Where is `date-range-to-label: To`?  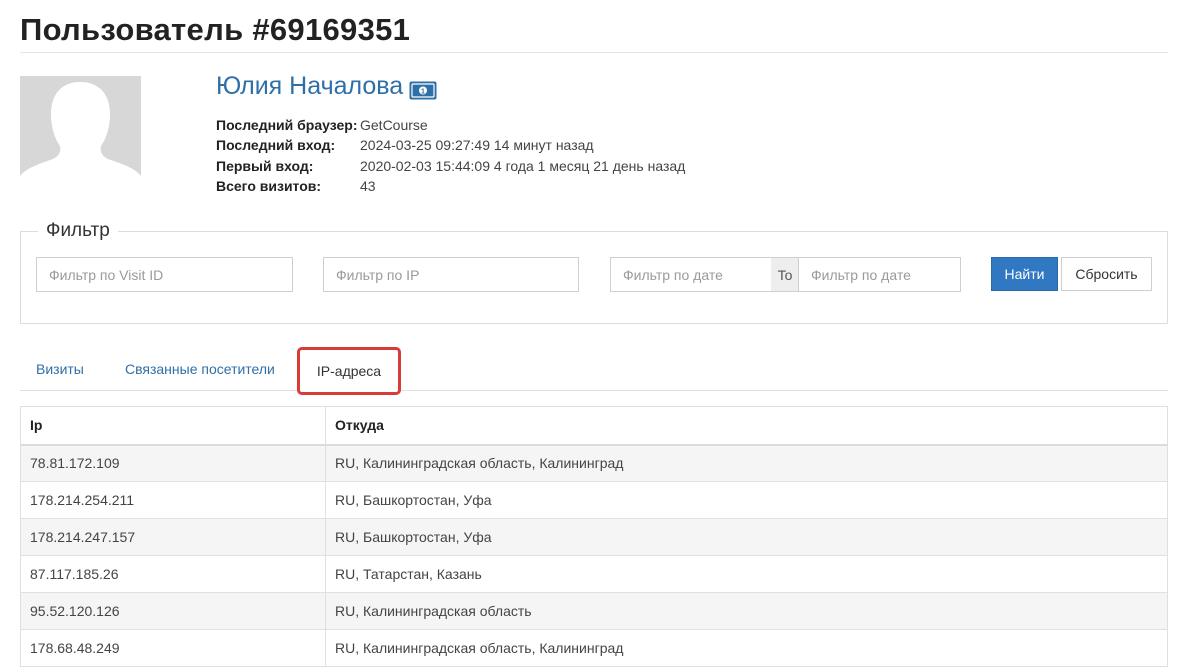 date-range-to-label: To is located at coordinates (785, 274).